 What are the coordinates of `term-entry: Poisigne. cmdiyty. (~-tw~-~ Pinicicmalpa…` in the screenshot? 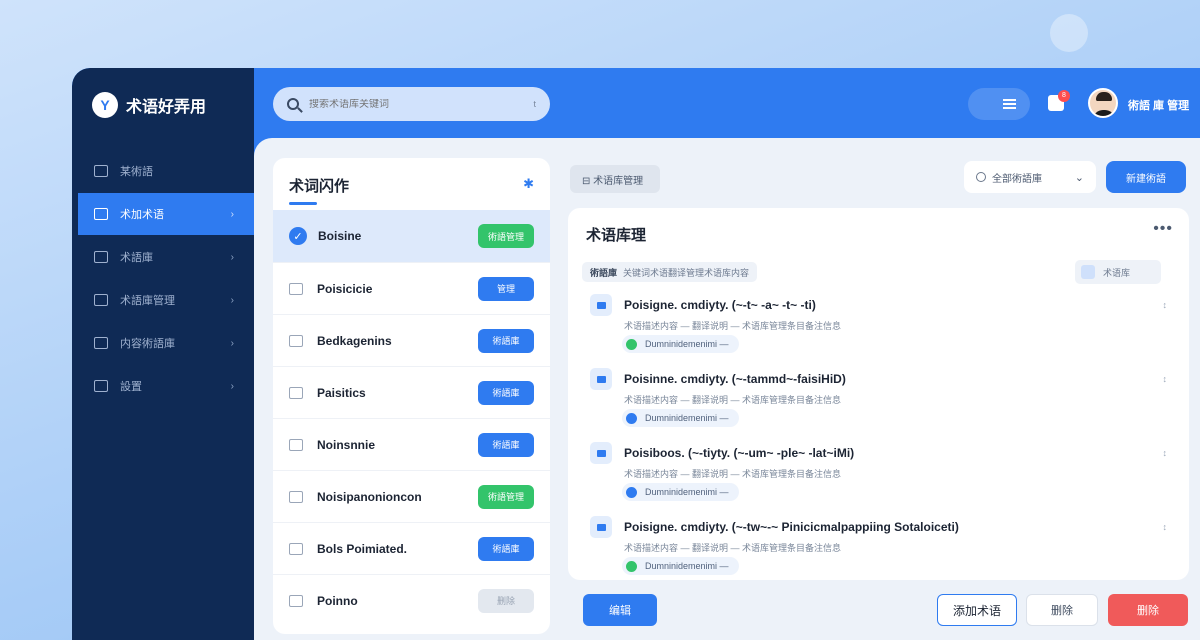 It's located at (878, 546).